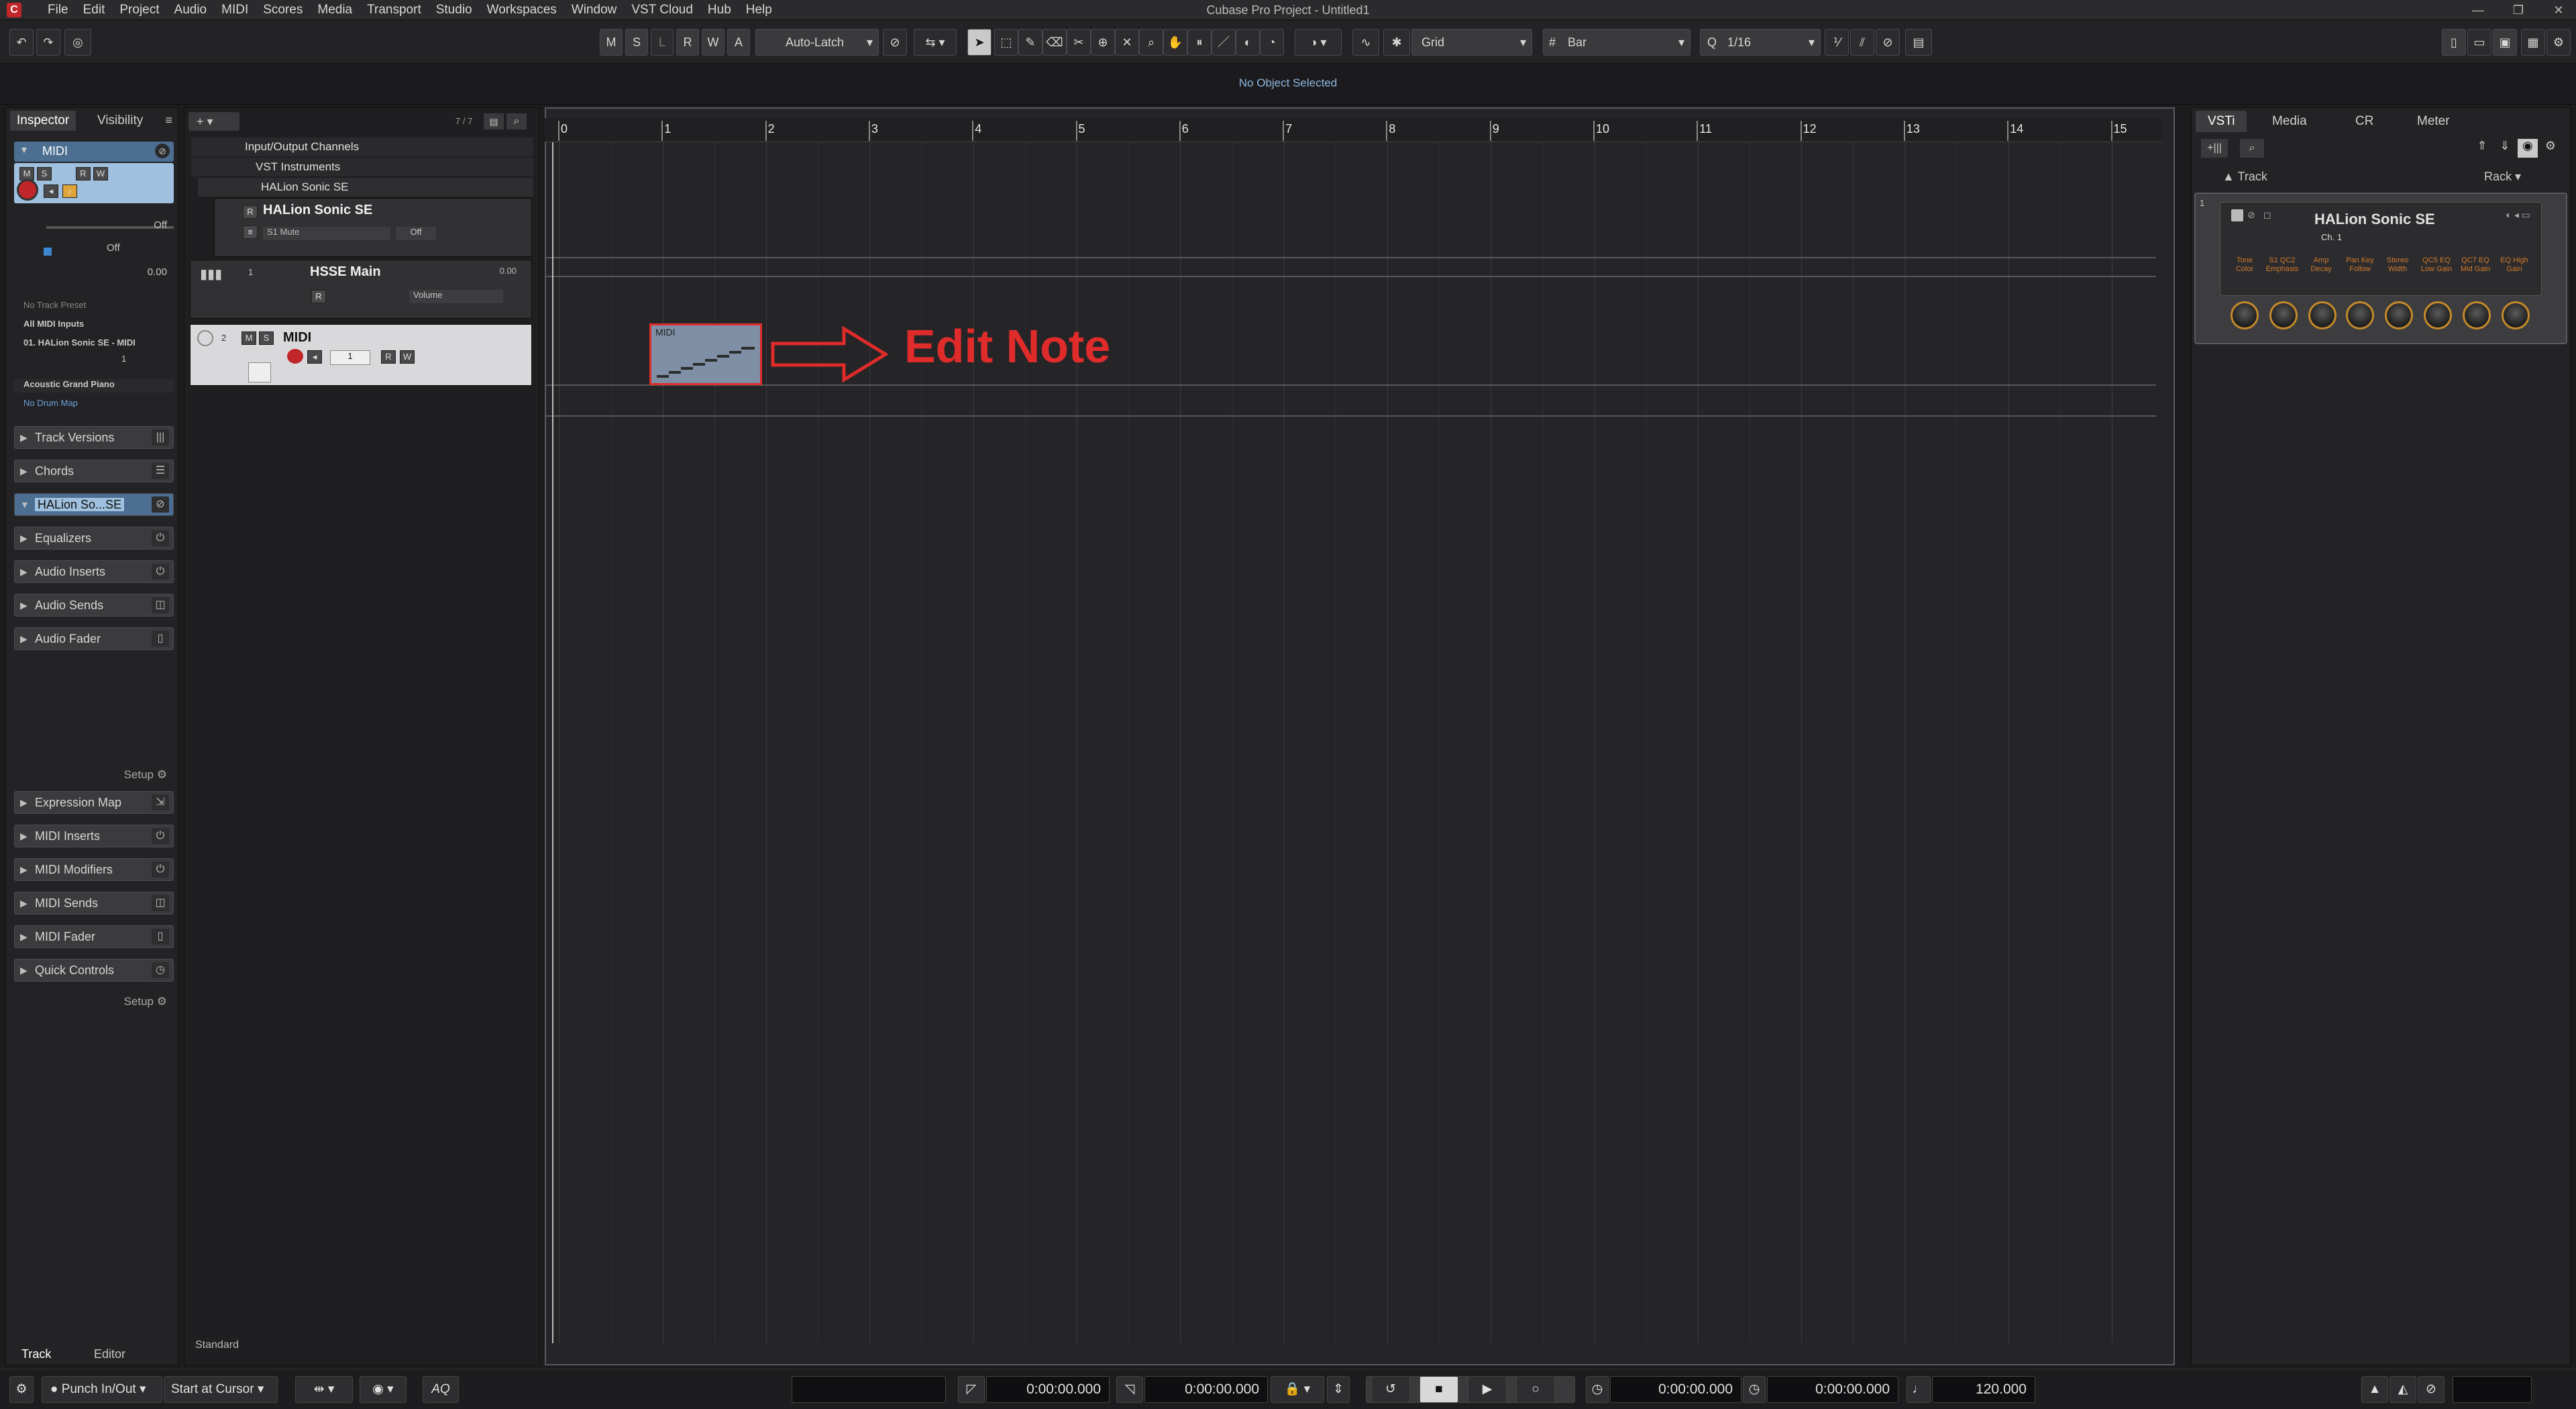 The width and height of the screenshot is (2576, 1409). What do you see at coordinates (100, 173) in the screenshot?
I see `inspector-write-button: W` at bounding box center [100, 173].